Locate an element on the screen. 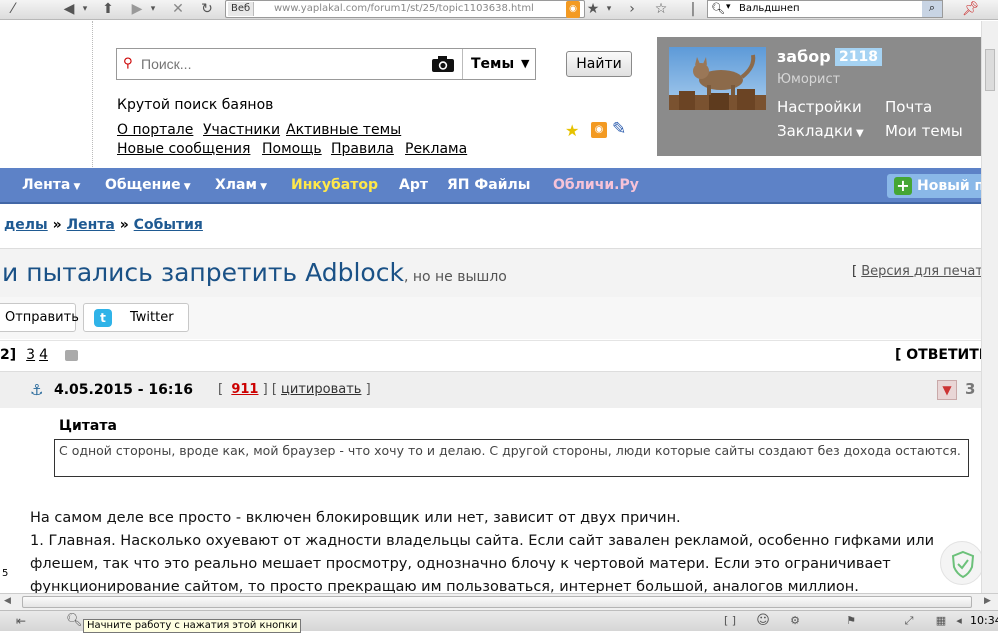 This screenshot has width=998, height=633. bracket-icon: [ ] is located at coordinates (730, 621).